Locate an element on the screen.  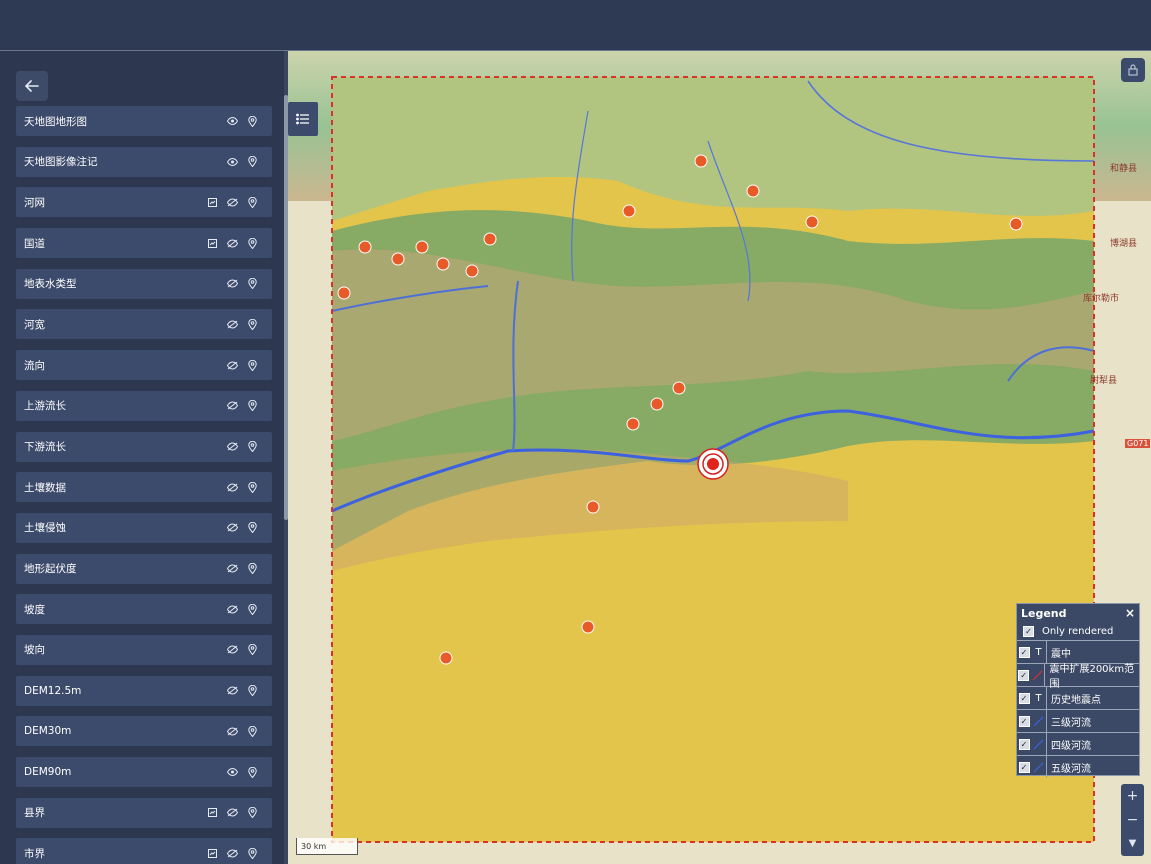
layer-item: 坡度 is located at coordinates (144, 609).